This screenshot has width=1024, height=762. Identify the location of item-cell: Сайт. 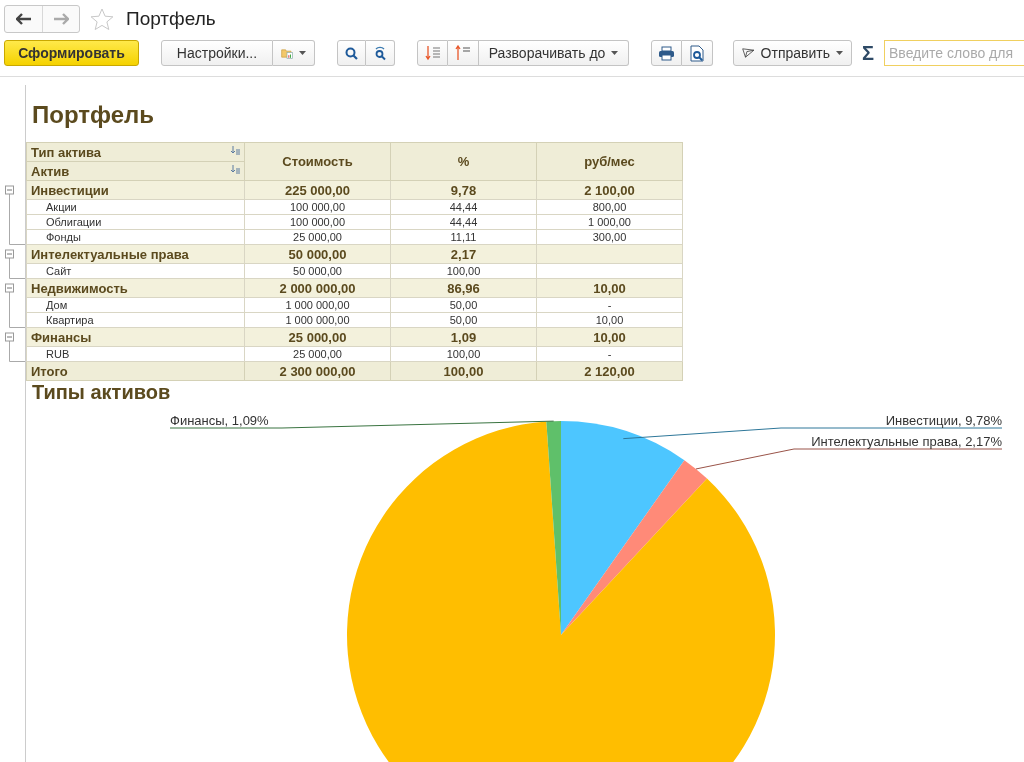
(135, 271).